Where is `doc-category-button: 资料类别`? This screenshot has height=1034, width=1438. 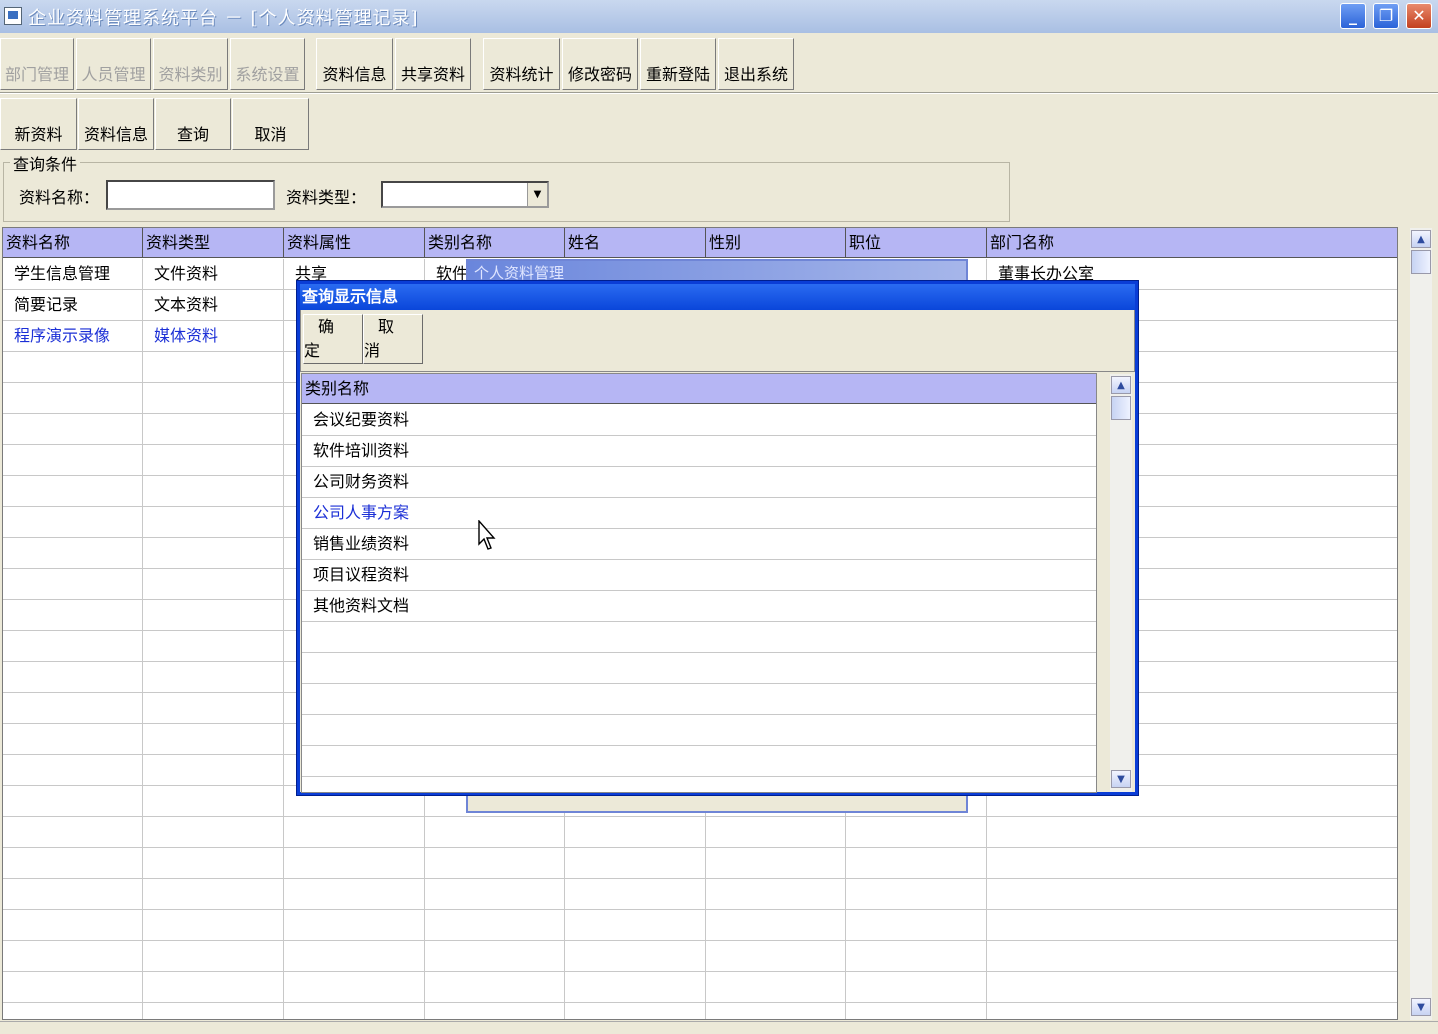
doc-category-button: 资料类别 is located at coordinates (190, 64).